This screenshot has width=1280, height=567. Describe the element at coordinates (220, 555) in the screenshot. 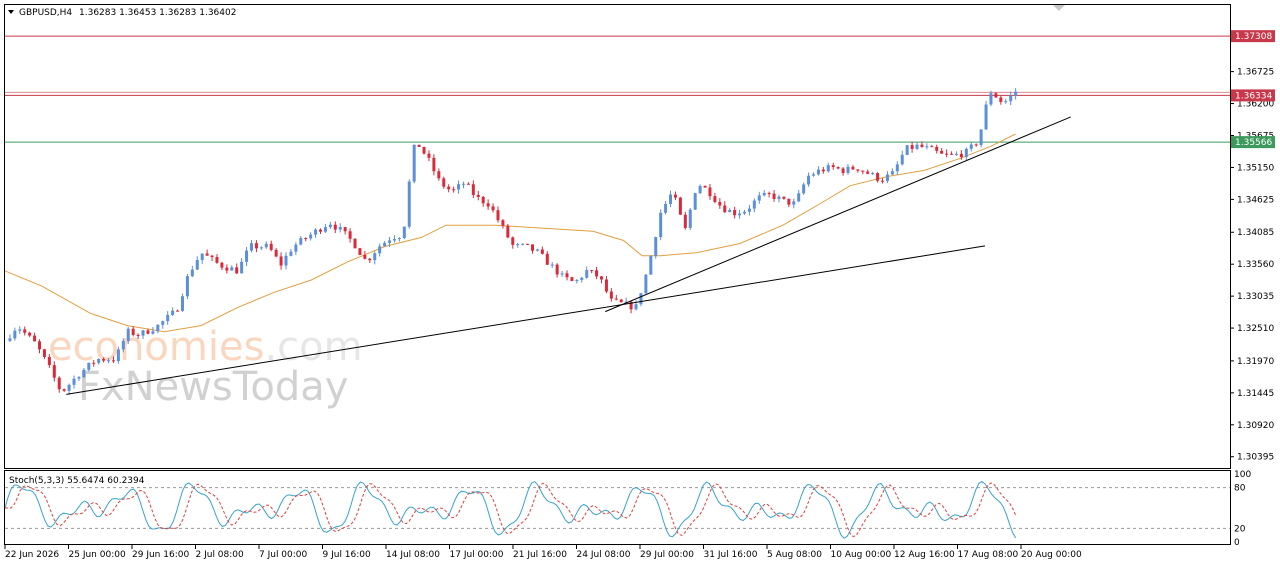

I see `time-tick-label: 2 Jul 08:00` at that location.